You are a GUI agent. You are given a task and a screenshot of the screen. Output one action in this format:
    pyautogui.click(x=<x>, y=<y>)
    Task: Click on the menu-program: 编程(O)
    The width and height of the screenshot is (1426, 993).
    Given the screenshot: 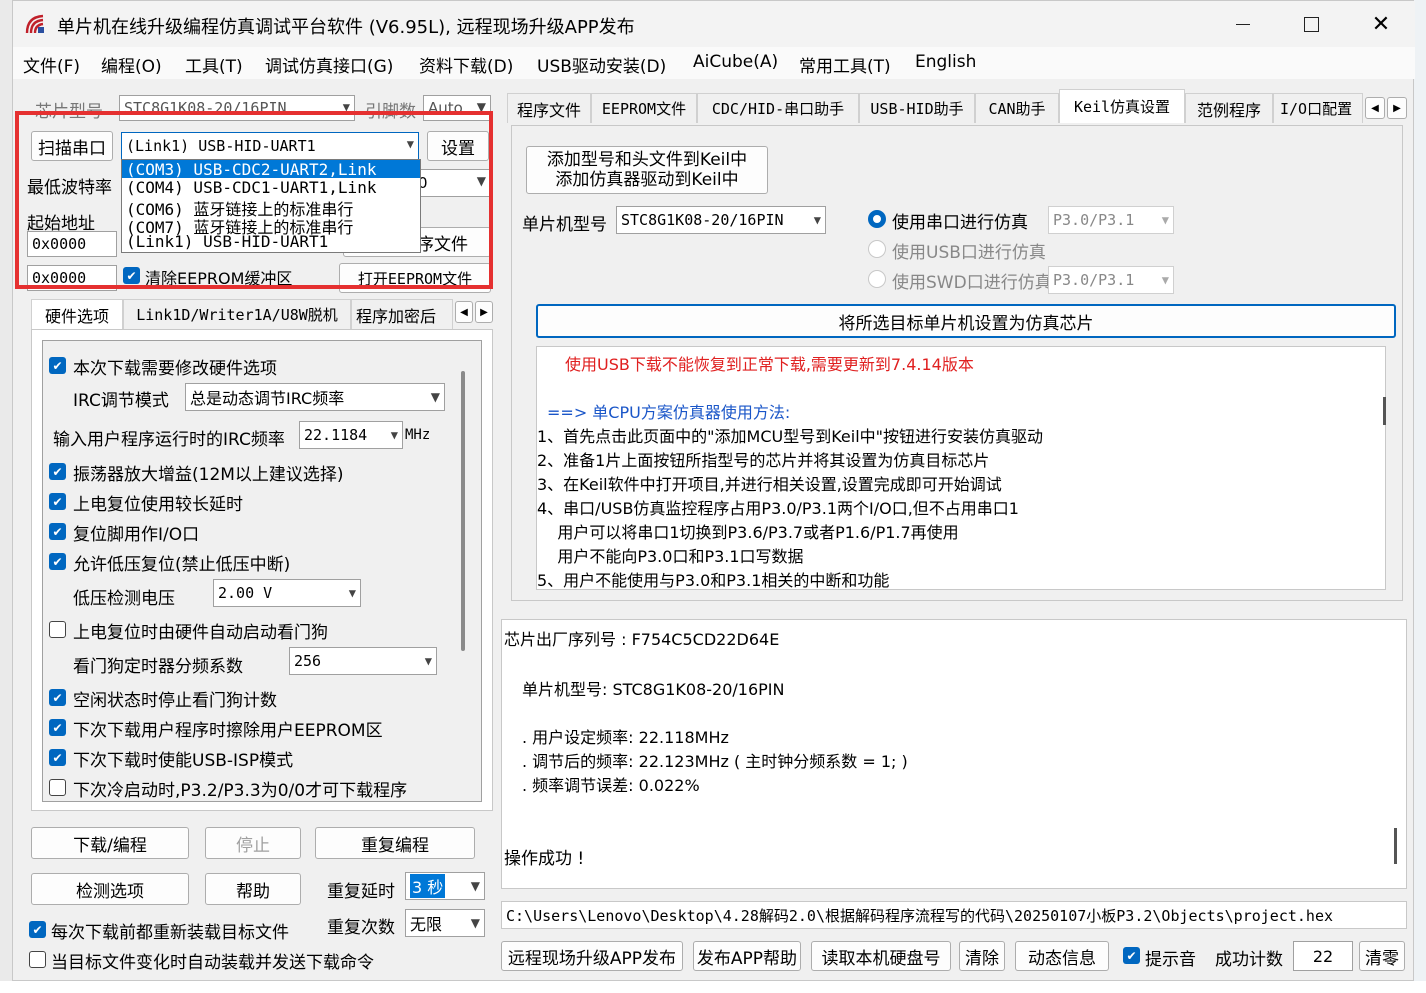 What is the action you would take?
    pyautogui.click(x=131, y=64)
    